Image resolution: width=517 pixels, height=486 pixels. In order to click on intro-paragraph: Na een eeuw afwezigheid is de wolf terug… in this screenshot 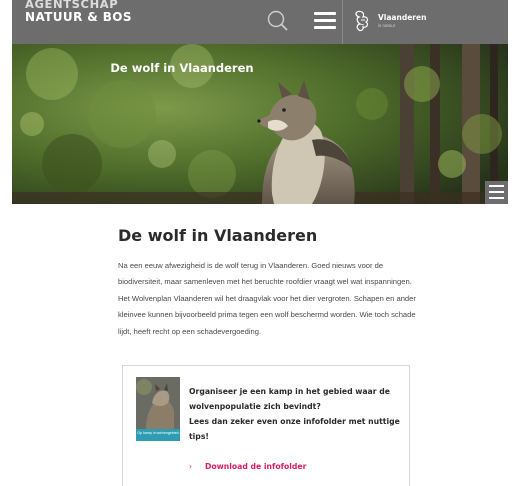, I will do `click(267, 298)`.